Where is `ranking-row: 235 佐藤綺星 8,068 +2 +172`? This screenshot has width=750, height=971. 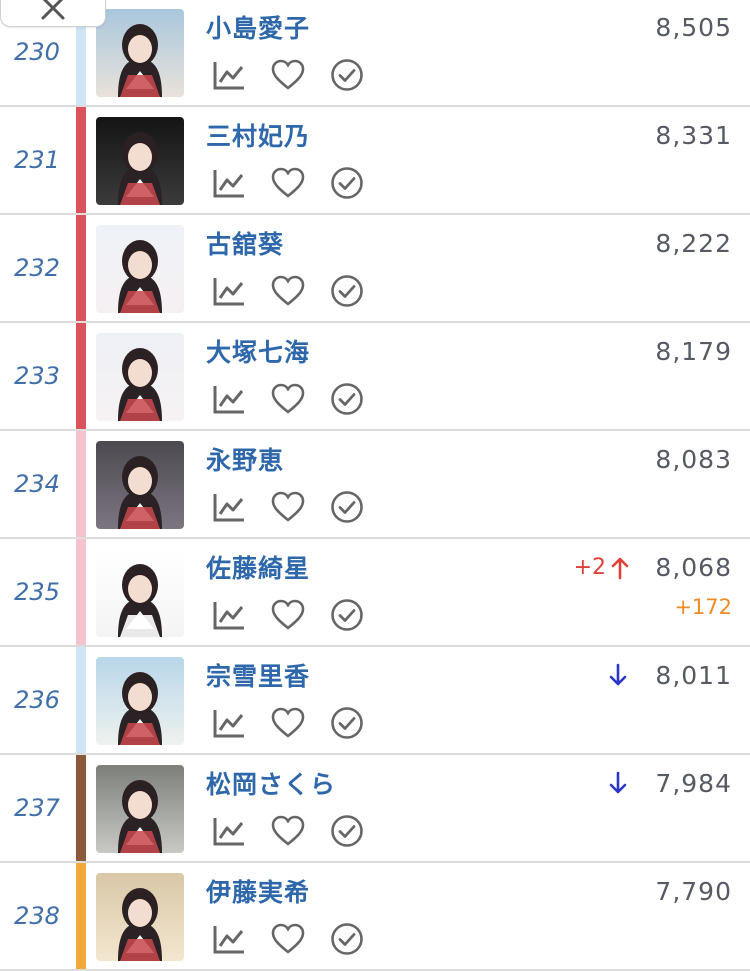
ranking-row: 235 佐藤綺星 8,068 +2 +172 is located at coordinates (375, 593).